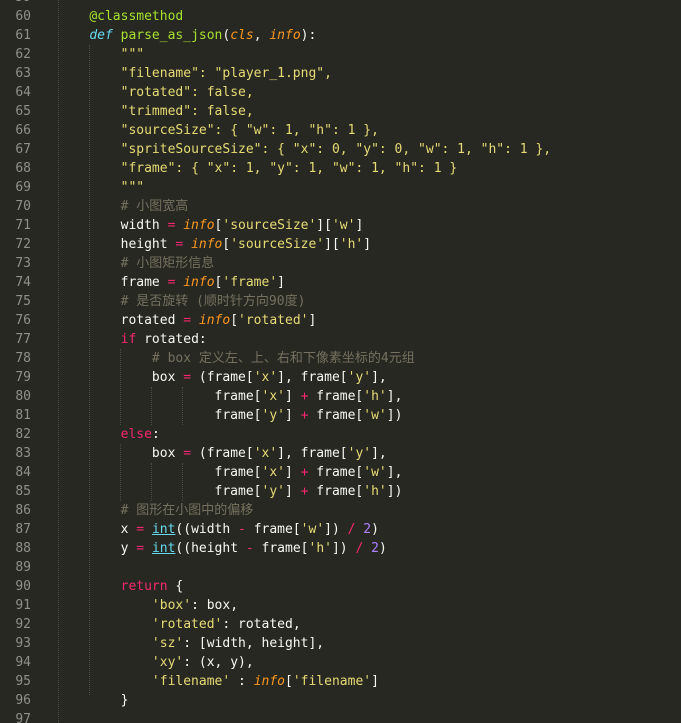 The width and height of the screenshot is (681, 723). I want to click on line-number: 95, so click(23, 681).